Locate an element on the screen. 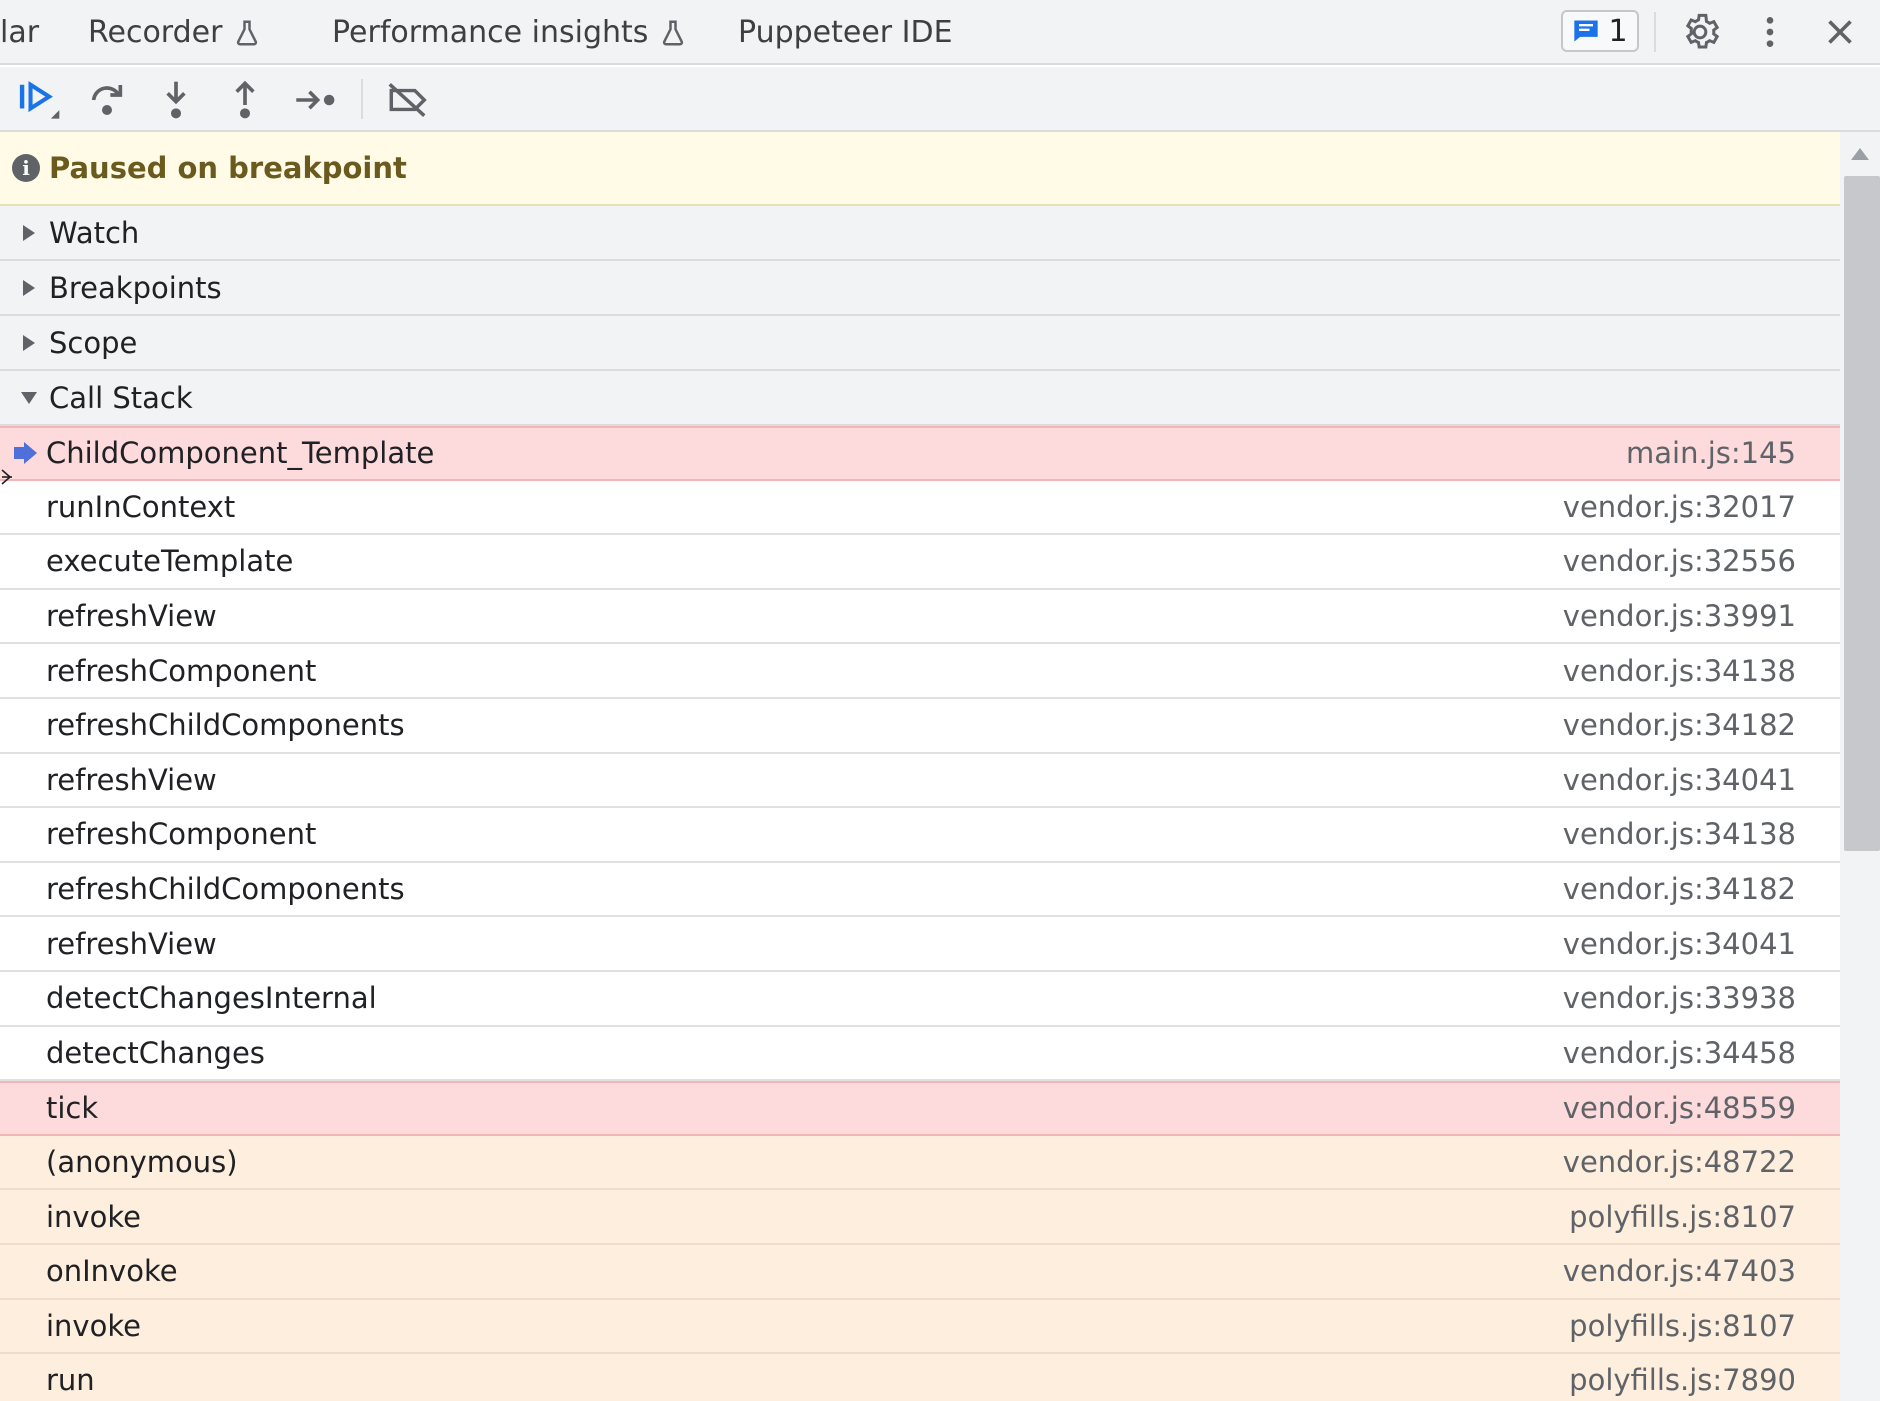 The height and width of the screenshot is (1401, 1880). step-out-icon is located at coordinates (245, 99).